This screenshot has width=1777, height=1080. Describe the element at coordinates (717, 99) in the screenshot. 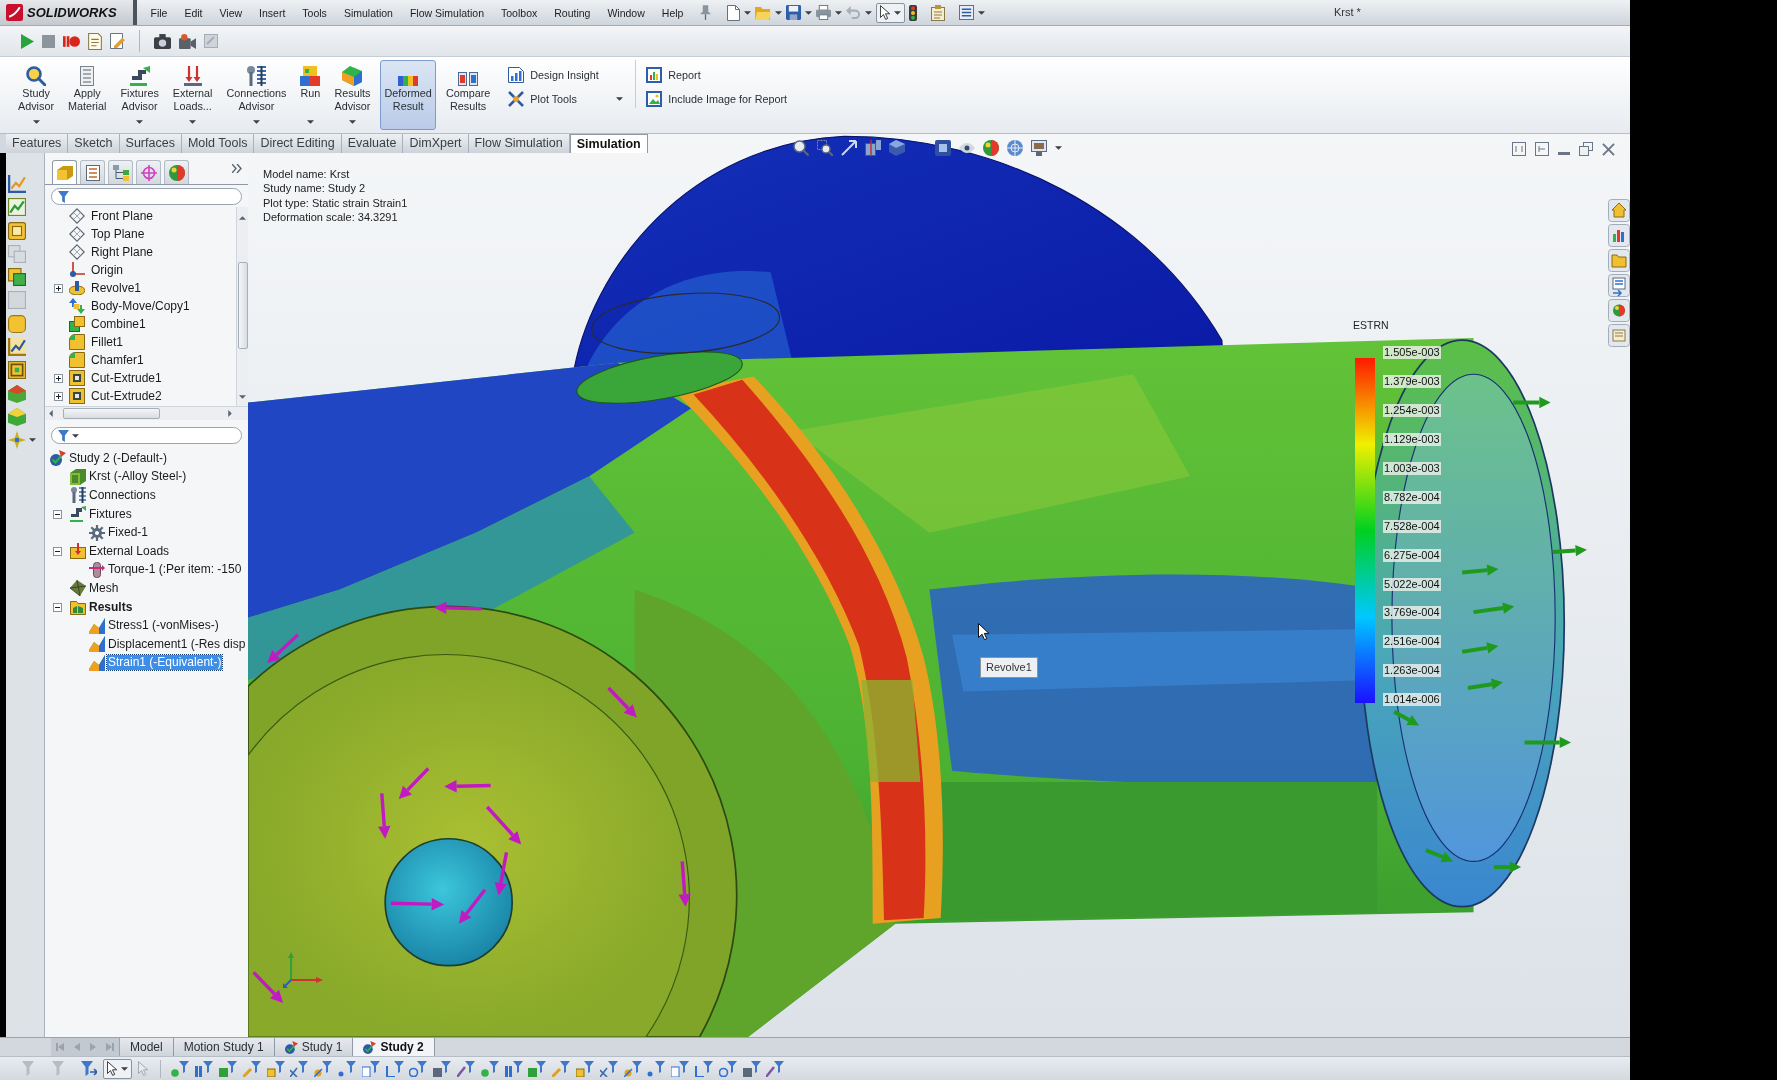

I see `command-button: Include Image for Report` at that location.